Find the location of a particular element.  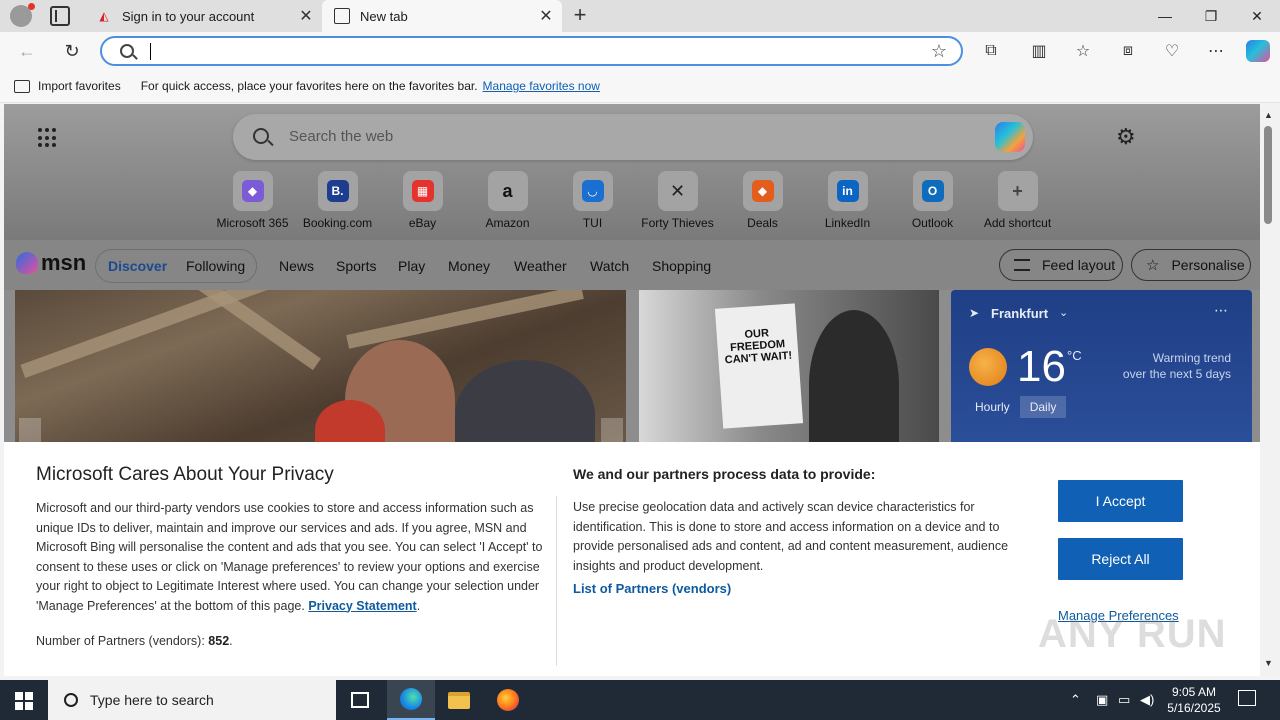

back-arrow-icon: ← is located at coordinates (27, 51).